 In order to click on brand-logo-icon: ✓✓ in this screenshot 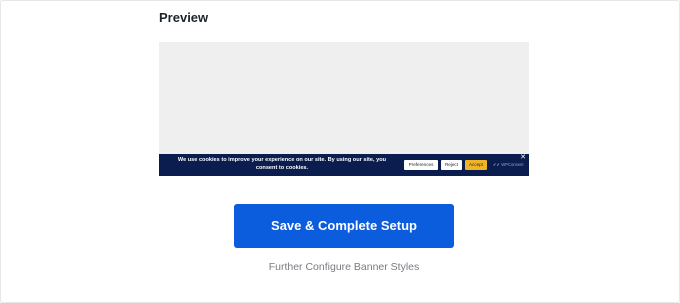, I will do `click(497, 164)`.